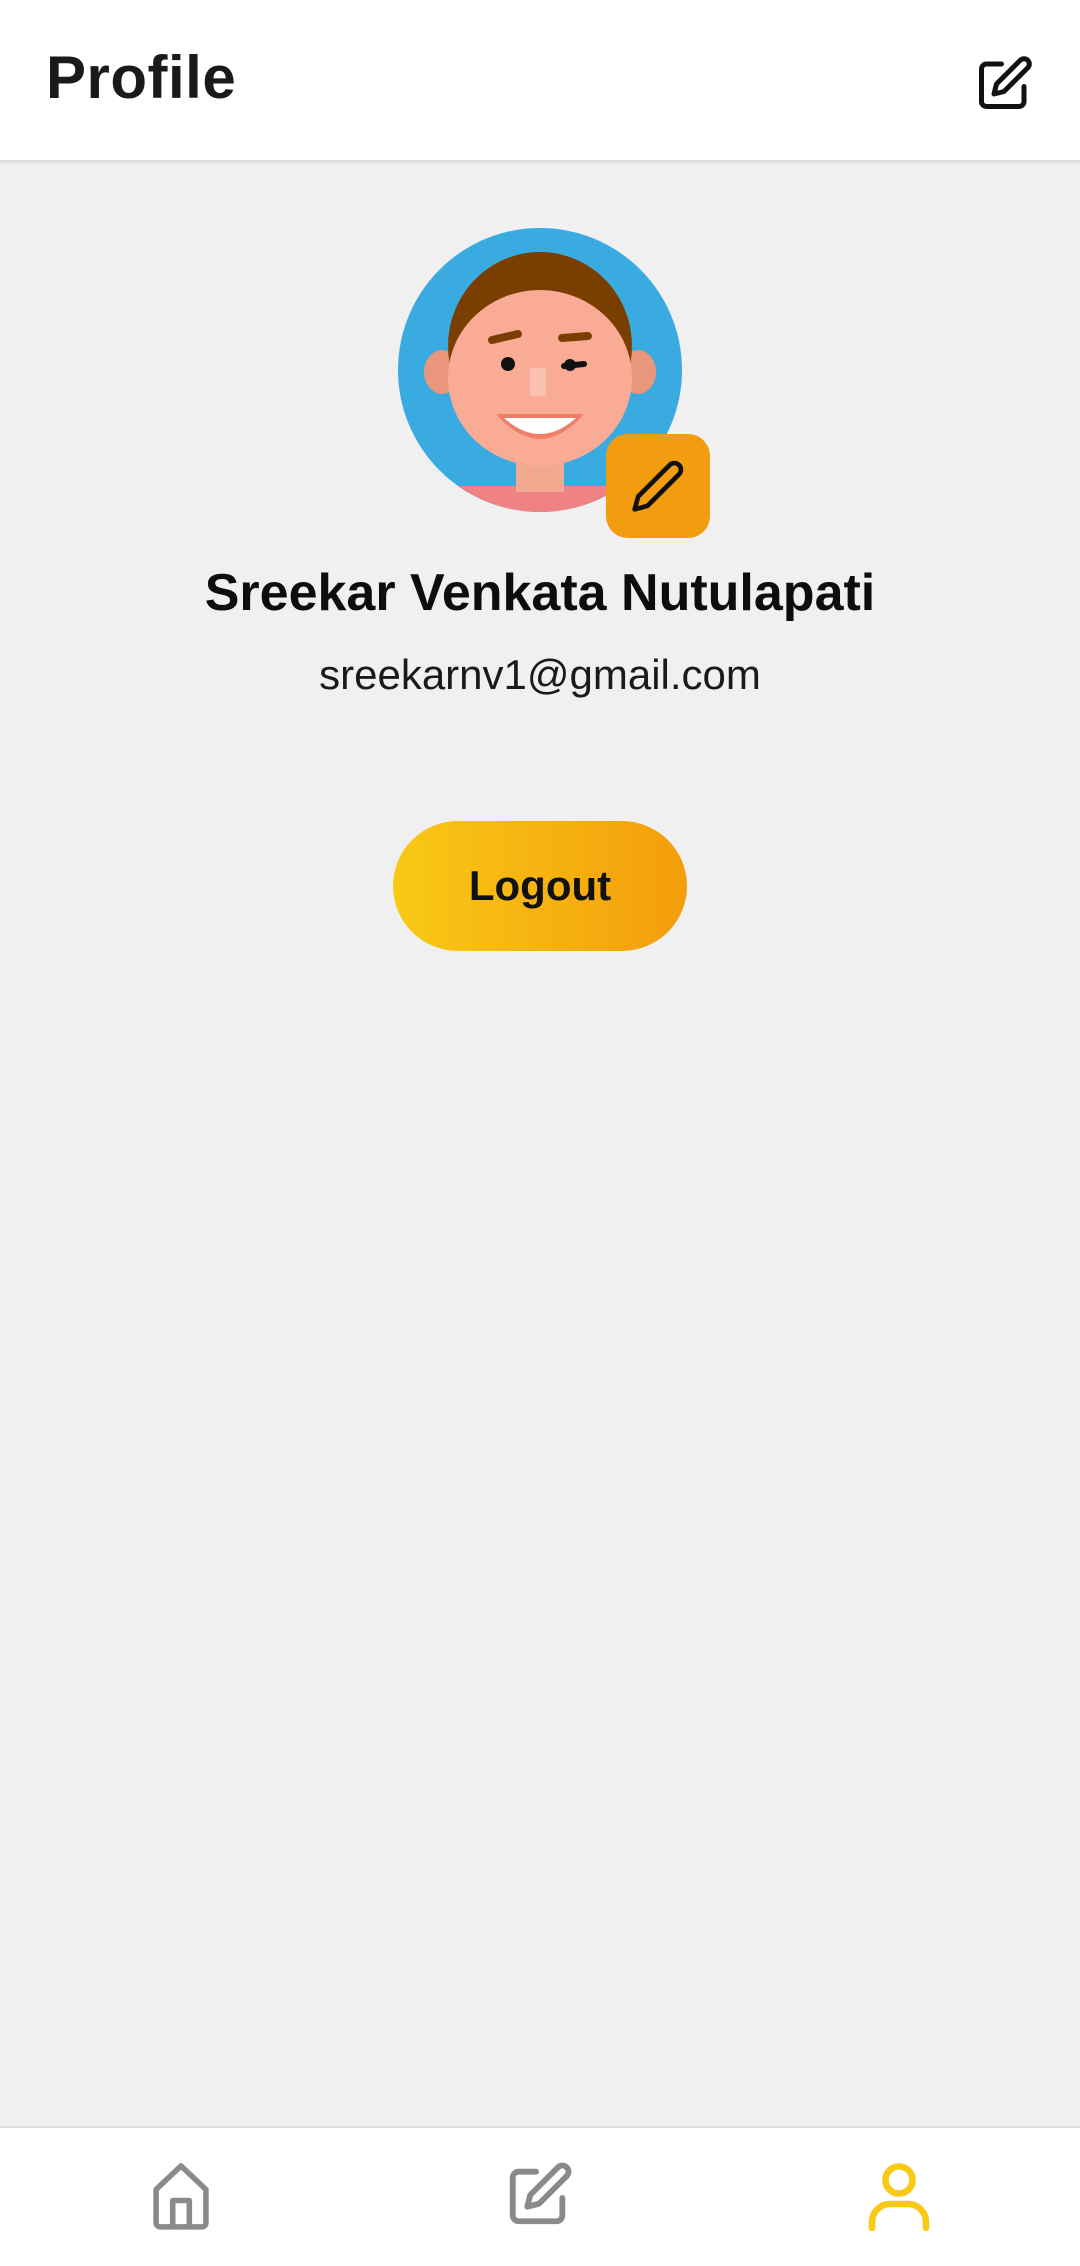  Describe the element at coordinates (540, 593) in the screenshot. I see `user-name: Sreekar Venkata Nutulapati` at that location.